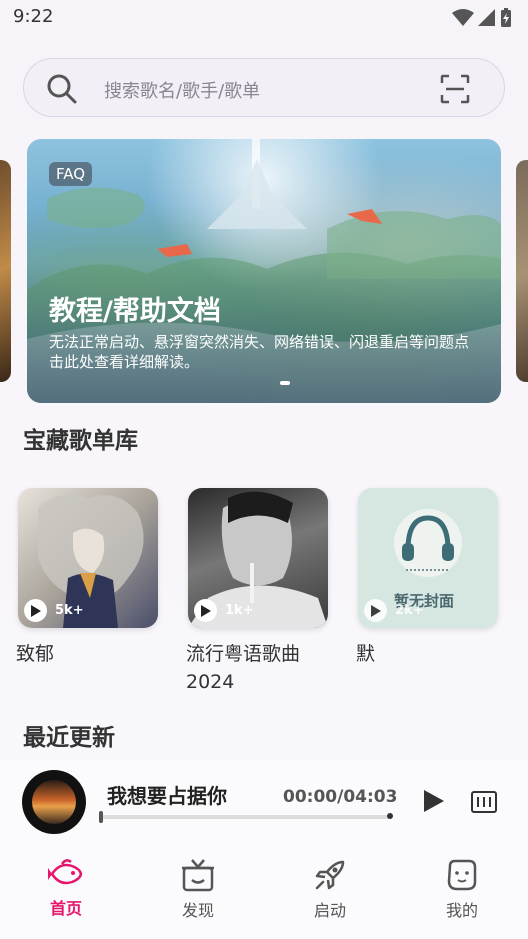 Image resolution: width=528 pixels, height=939 pixels. I want to click on play-count: 5k+, so click(54, 610).